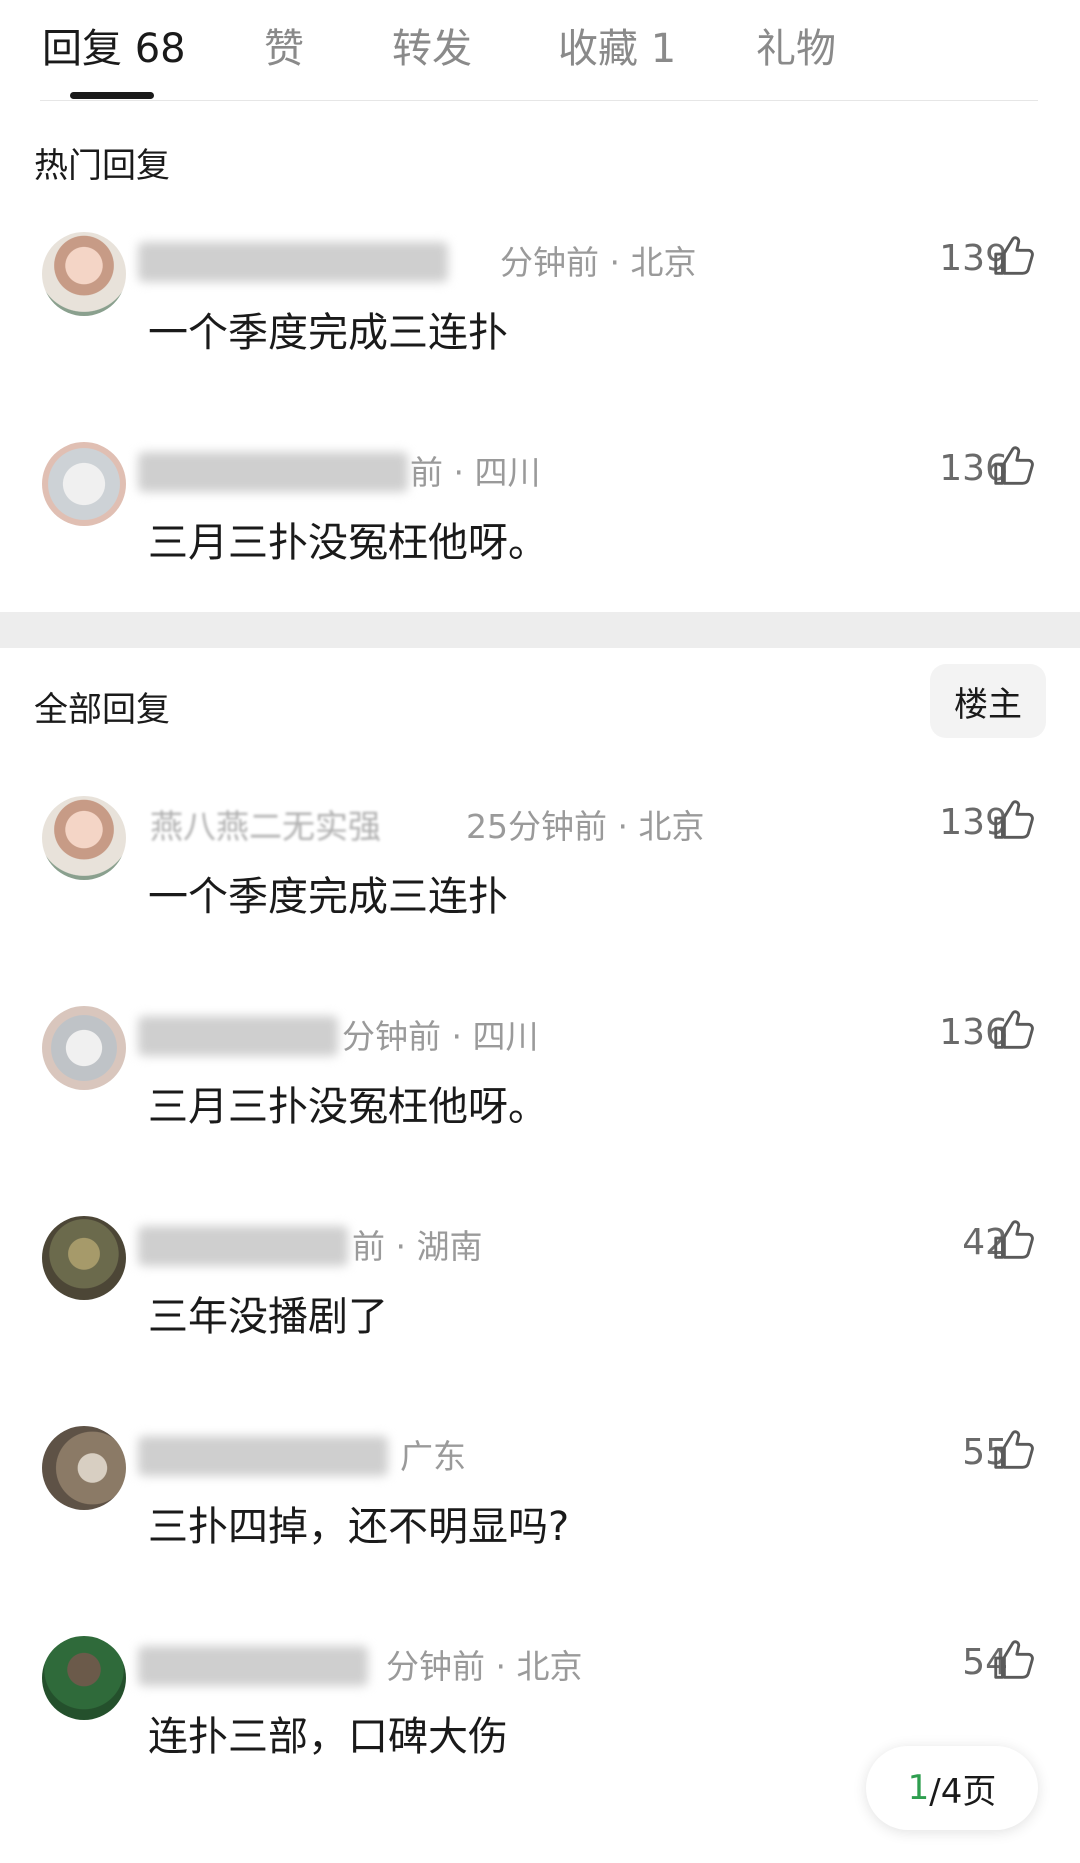 The height and width of the screenshot is (1863, 1080). I want to click on hot-comment-item: 分钟前 · 北京 一个季度完成三连扑 139, so click(540, 317).